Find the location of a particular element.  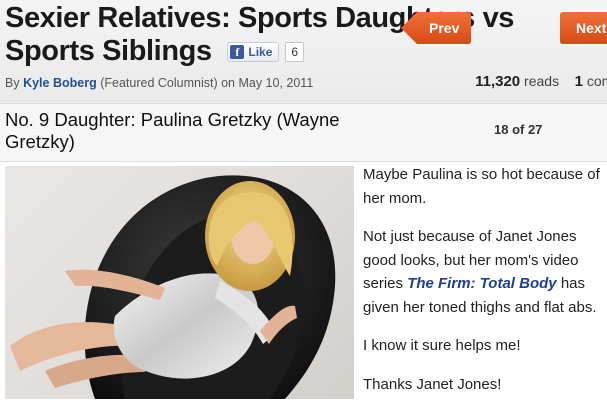

comments-count: 1 is located at coordinates (578, 81).